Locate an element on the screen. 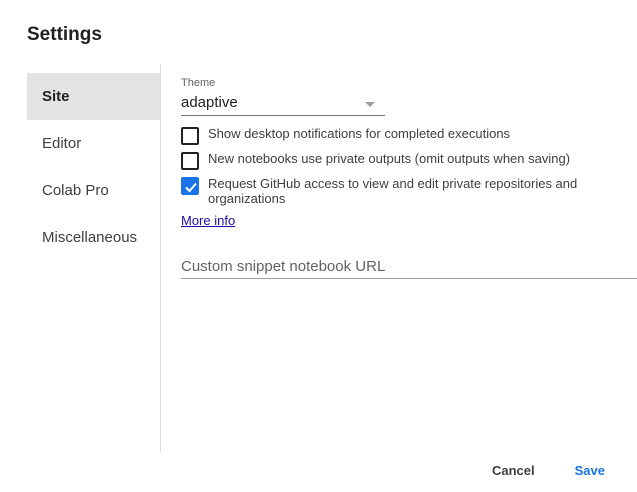  save-button: Save is located at coordinates (590, 470).